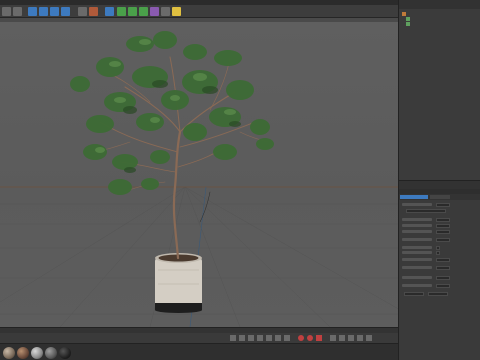 The width and height of the screenshot is (480, 360). I want to click on attributes-menu, so click(439, 184).